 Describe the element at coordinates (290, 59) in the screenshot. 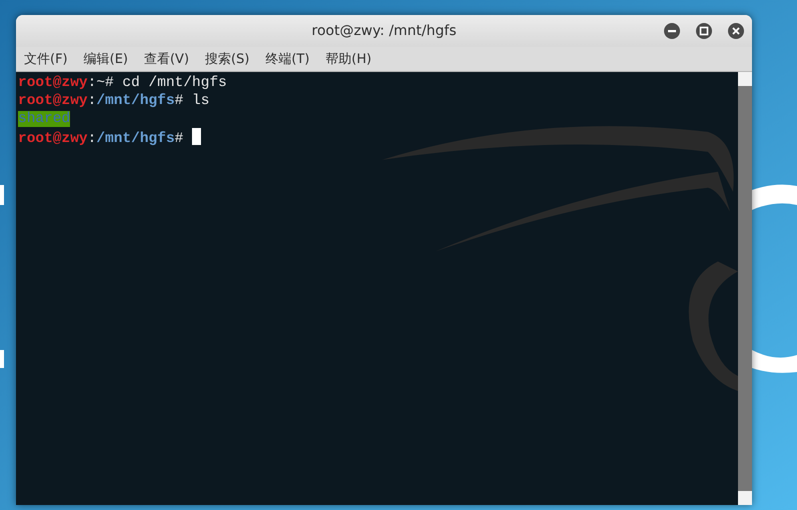

I see `menu-item: 终端(T)` at that location.